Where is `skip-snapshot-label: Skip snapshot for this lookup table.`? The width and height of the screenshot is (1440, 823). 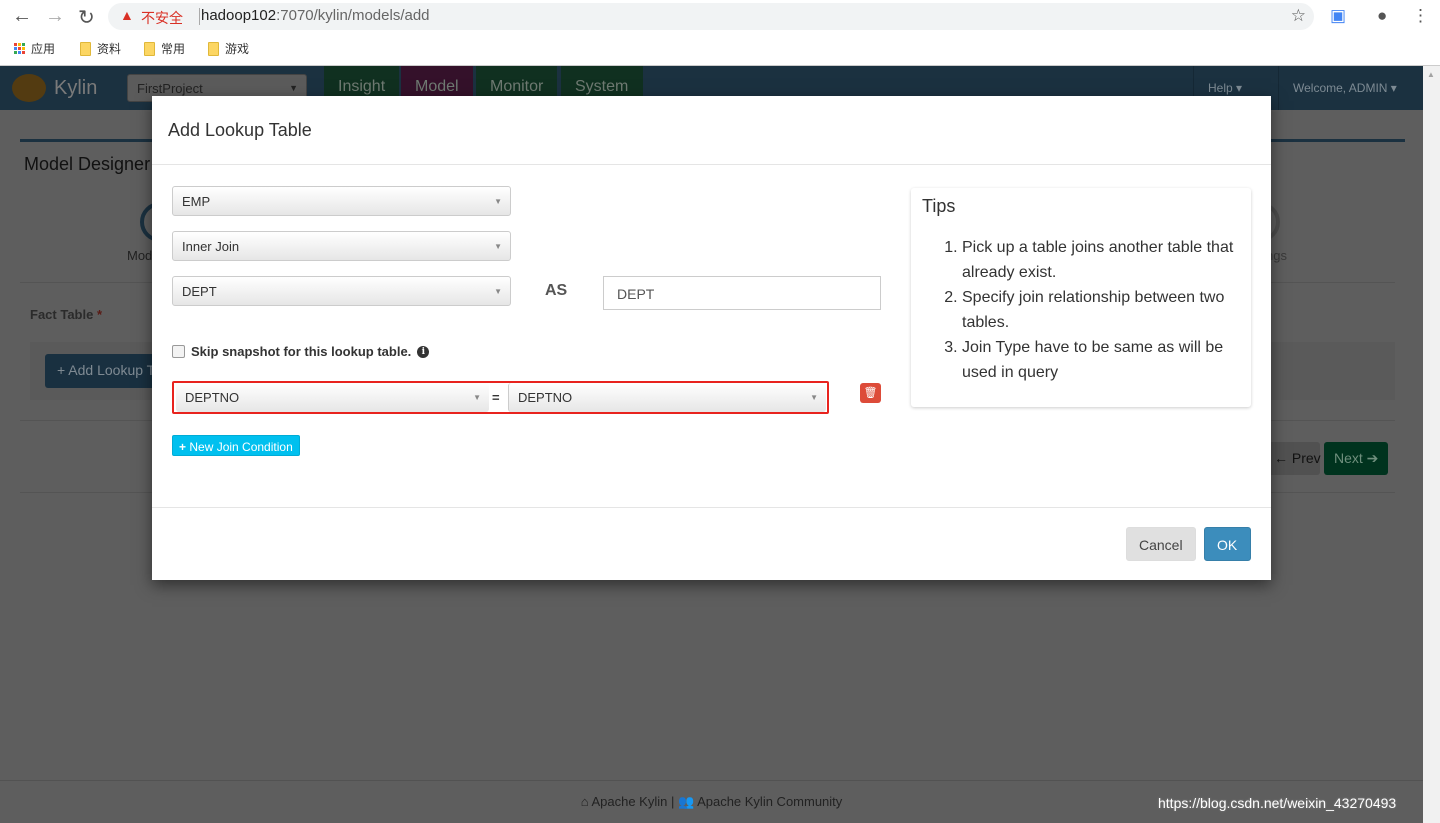 skip-snapshot-label: Skip snapshot for this lookup table. is located at coordinates (301, 351).